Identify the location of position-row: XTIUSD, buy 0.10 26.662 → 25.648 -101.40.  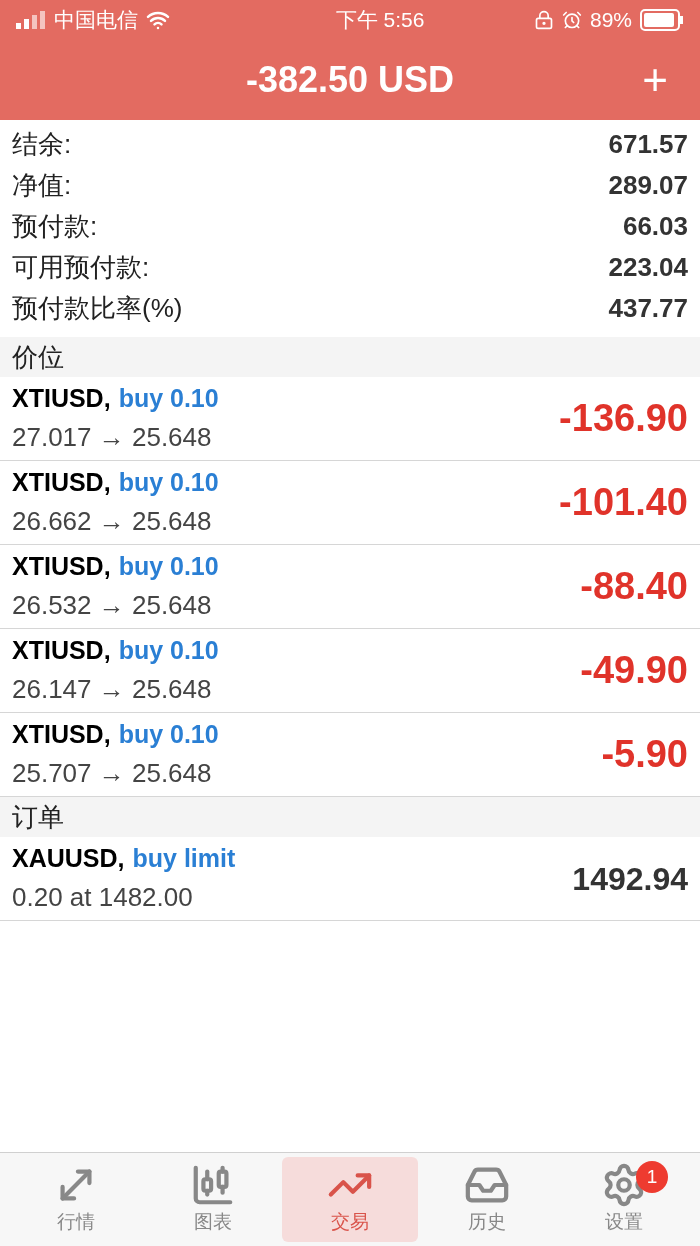
(350, 503).